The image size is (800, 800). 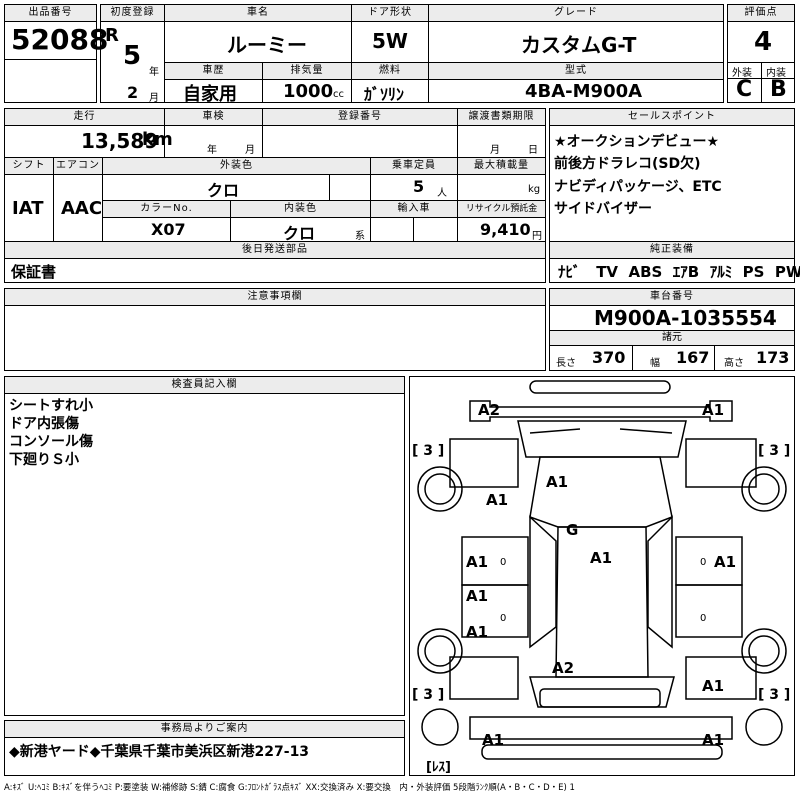 I want to click on capacity-label: 乗車定員, so click(x=414, y=166).